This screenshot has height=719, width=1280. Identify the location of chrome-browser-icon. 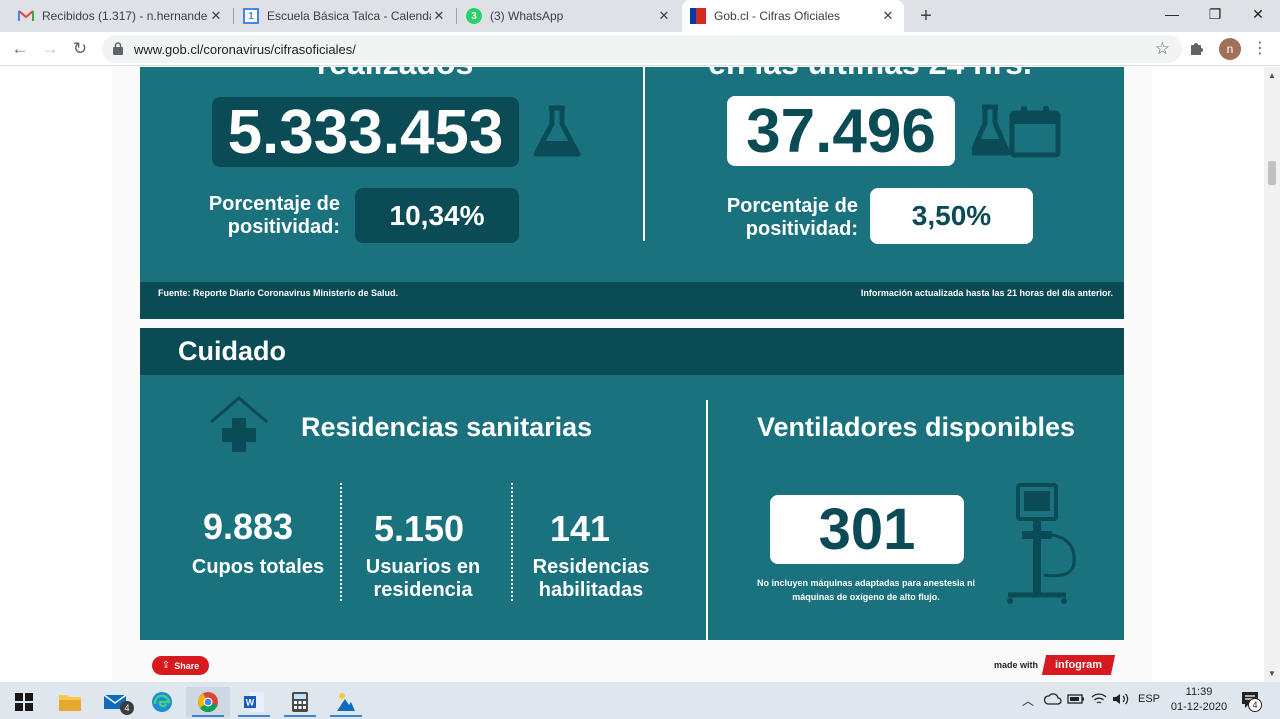
(208, 702).